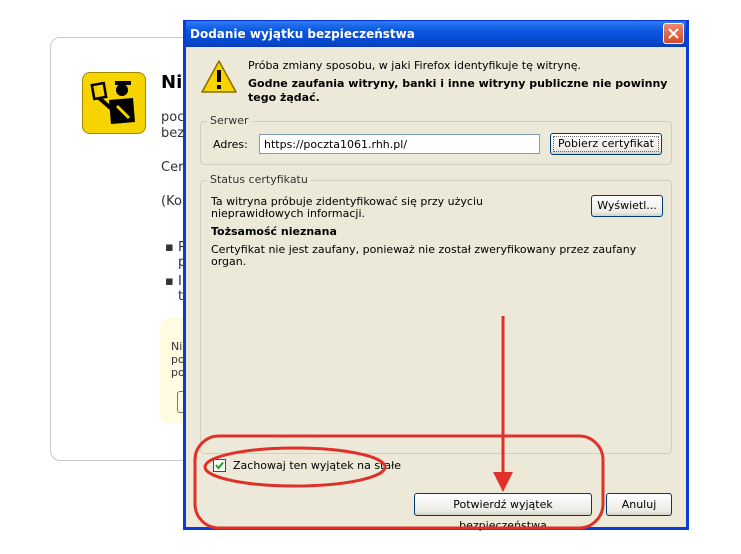  What do you see at coordinates (295, 467) in the screenshot?
I see `annotation-checkbox-highlight` at bounding box center [295, 467].